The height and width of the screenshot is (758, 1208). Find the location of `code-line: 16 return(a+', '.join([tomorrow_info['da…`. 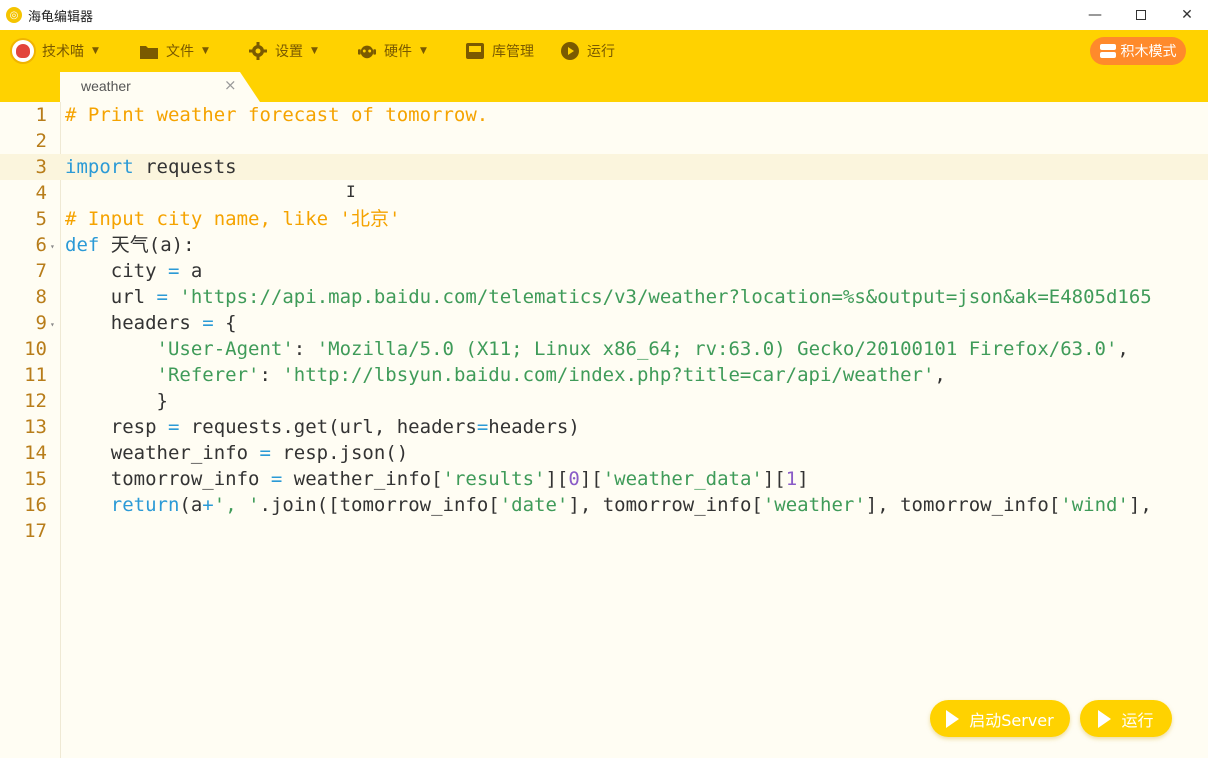

code-line: 16 return(a+', '.join([tomorrow_info['da… is located at coordinates (604, 505).